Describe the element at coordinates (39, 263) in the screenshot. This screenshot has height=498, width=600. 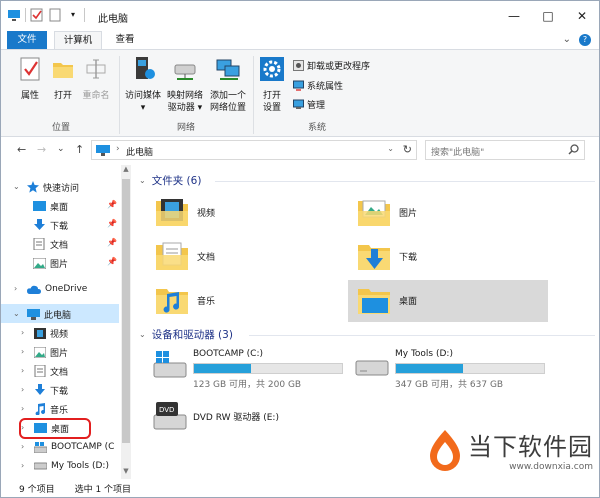
I see `picture-icon` at that location.